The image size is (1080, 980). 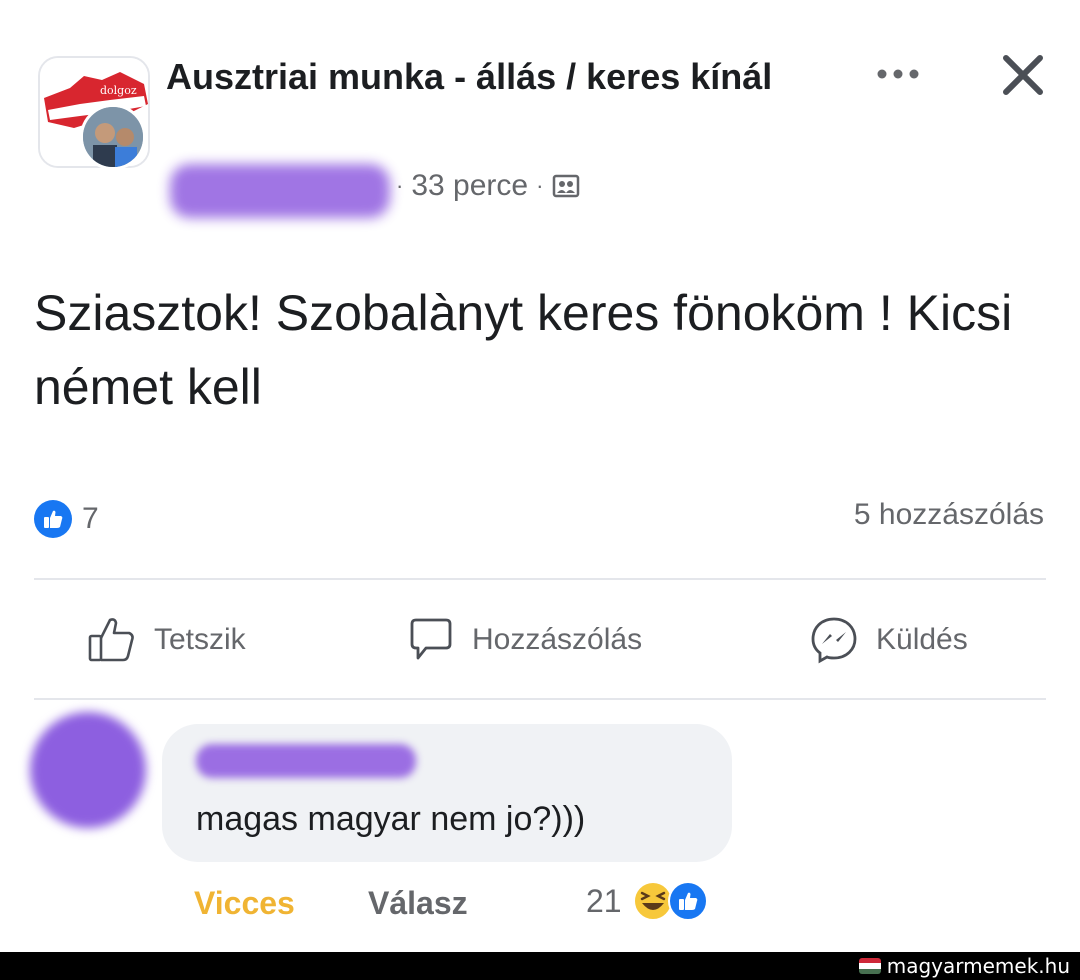 What do you see at coordinates (869, 966) in the screenshot?
I see `hungarian-flag-icon` at bounding box center [869, 966].